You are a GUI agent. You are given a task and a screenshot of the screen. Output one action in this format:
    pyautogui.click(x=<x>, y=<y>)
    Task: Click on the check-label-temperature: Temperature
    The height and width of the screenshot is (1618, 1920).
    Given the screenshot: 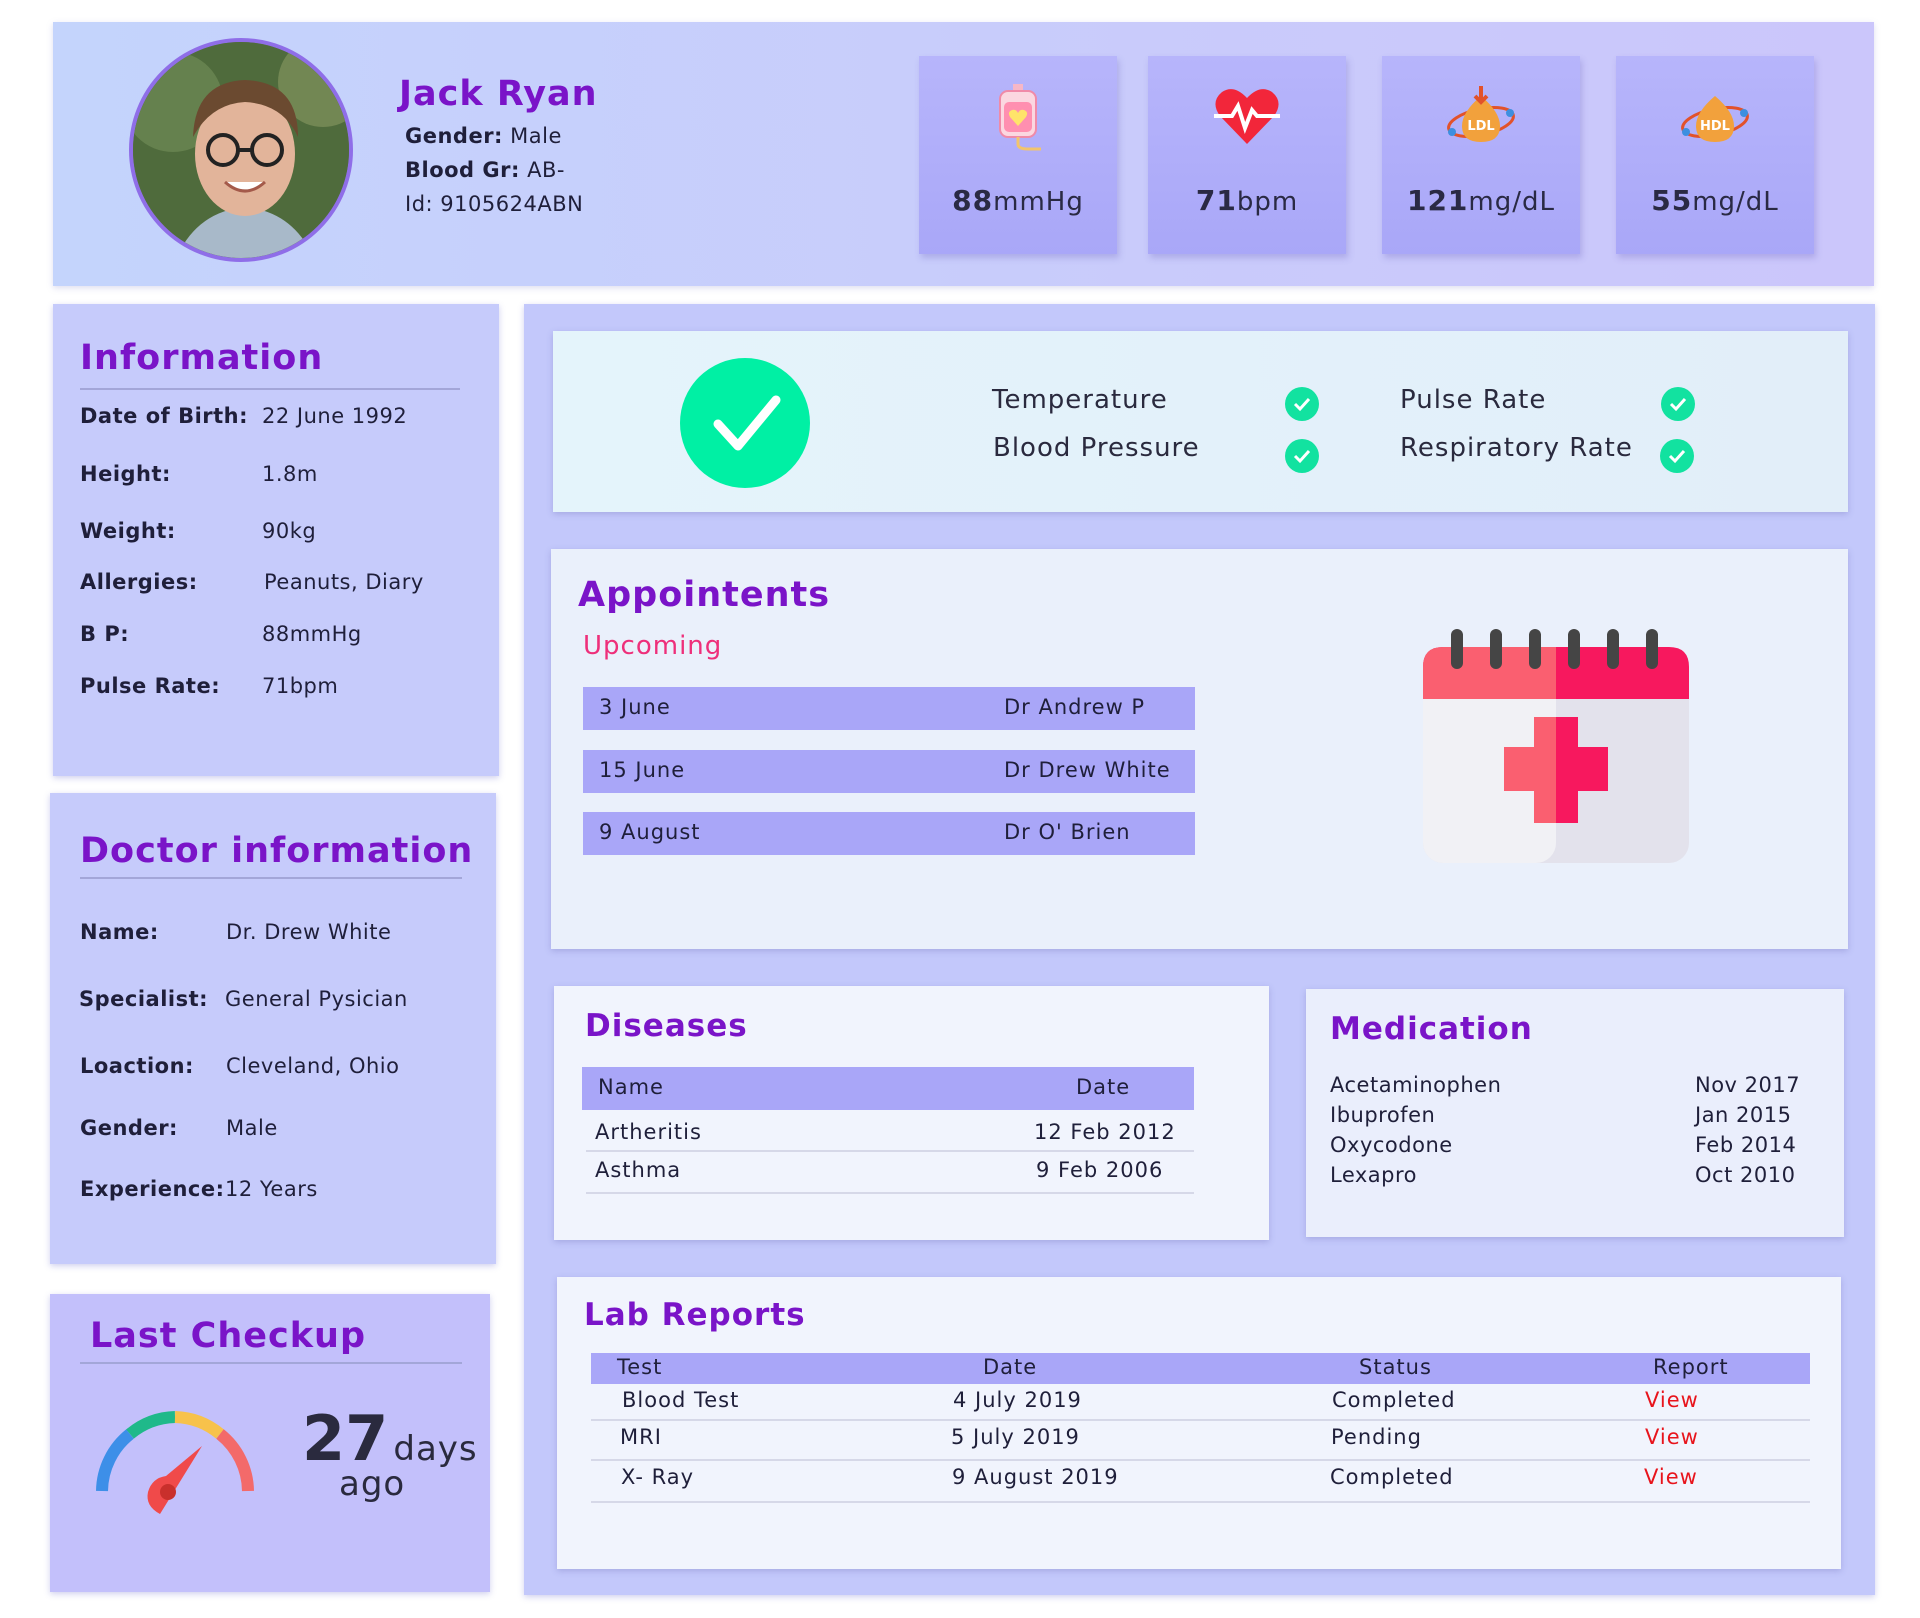 What is the action you would take?
    pyautogui.click(x=1080, y=400)
    